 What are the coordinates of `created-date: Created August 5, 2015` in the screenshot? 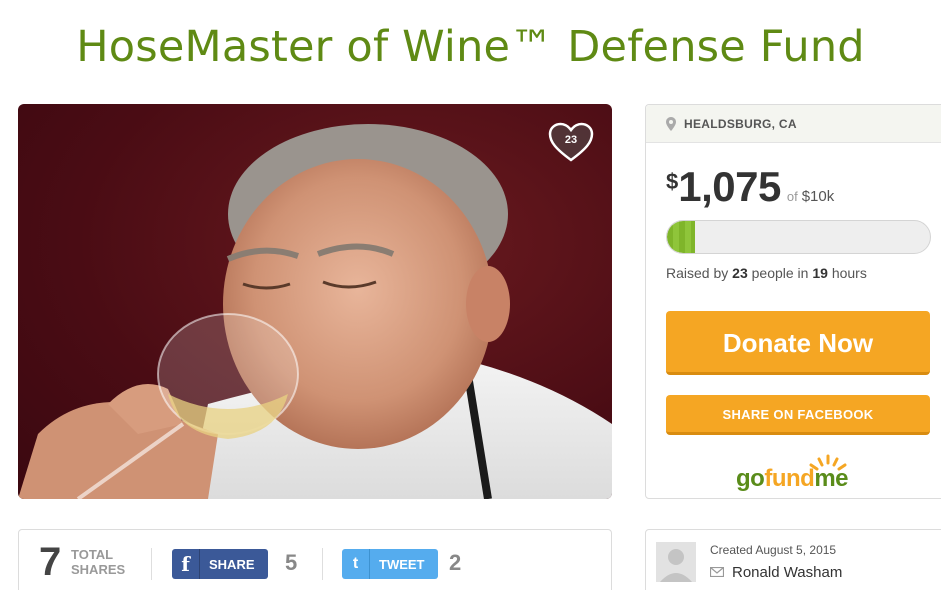 It's located at (773, 550).